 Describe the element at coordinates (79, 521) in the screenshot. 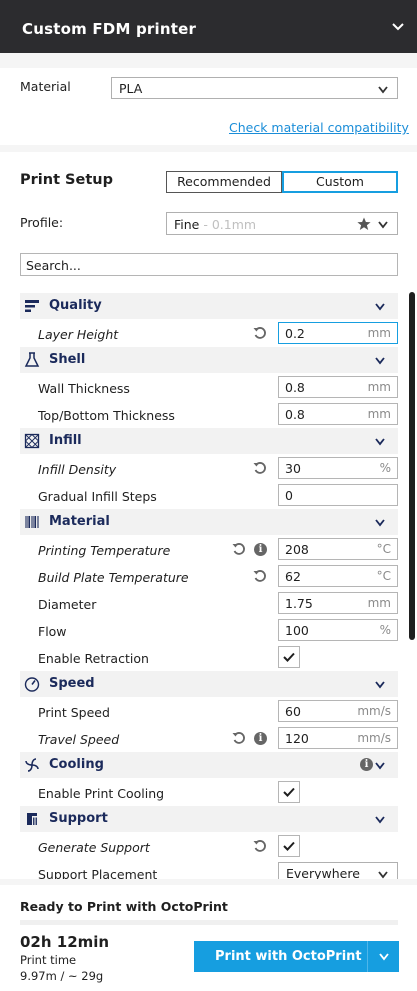

I see `section-material-title: Material` at that location.